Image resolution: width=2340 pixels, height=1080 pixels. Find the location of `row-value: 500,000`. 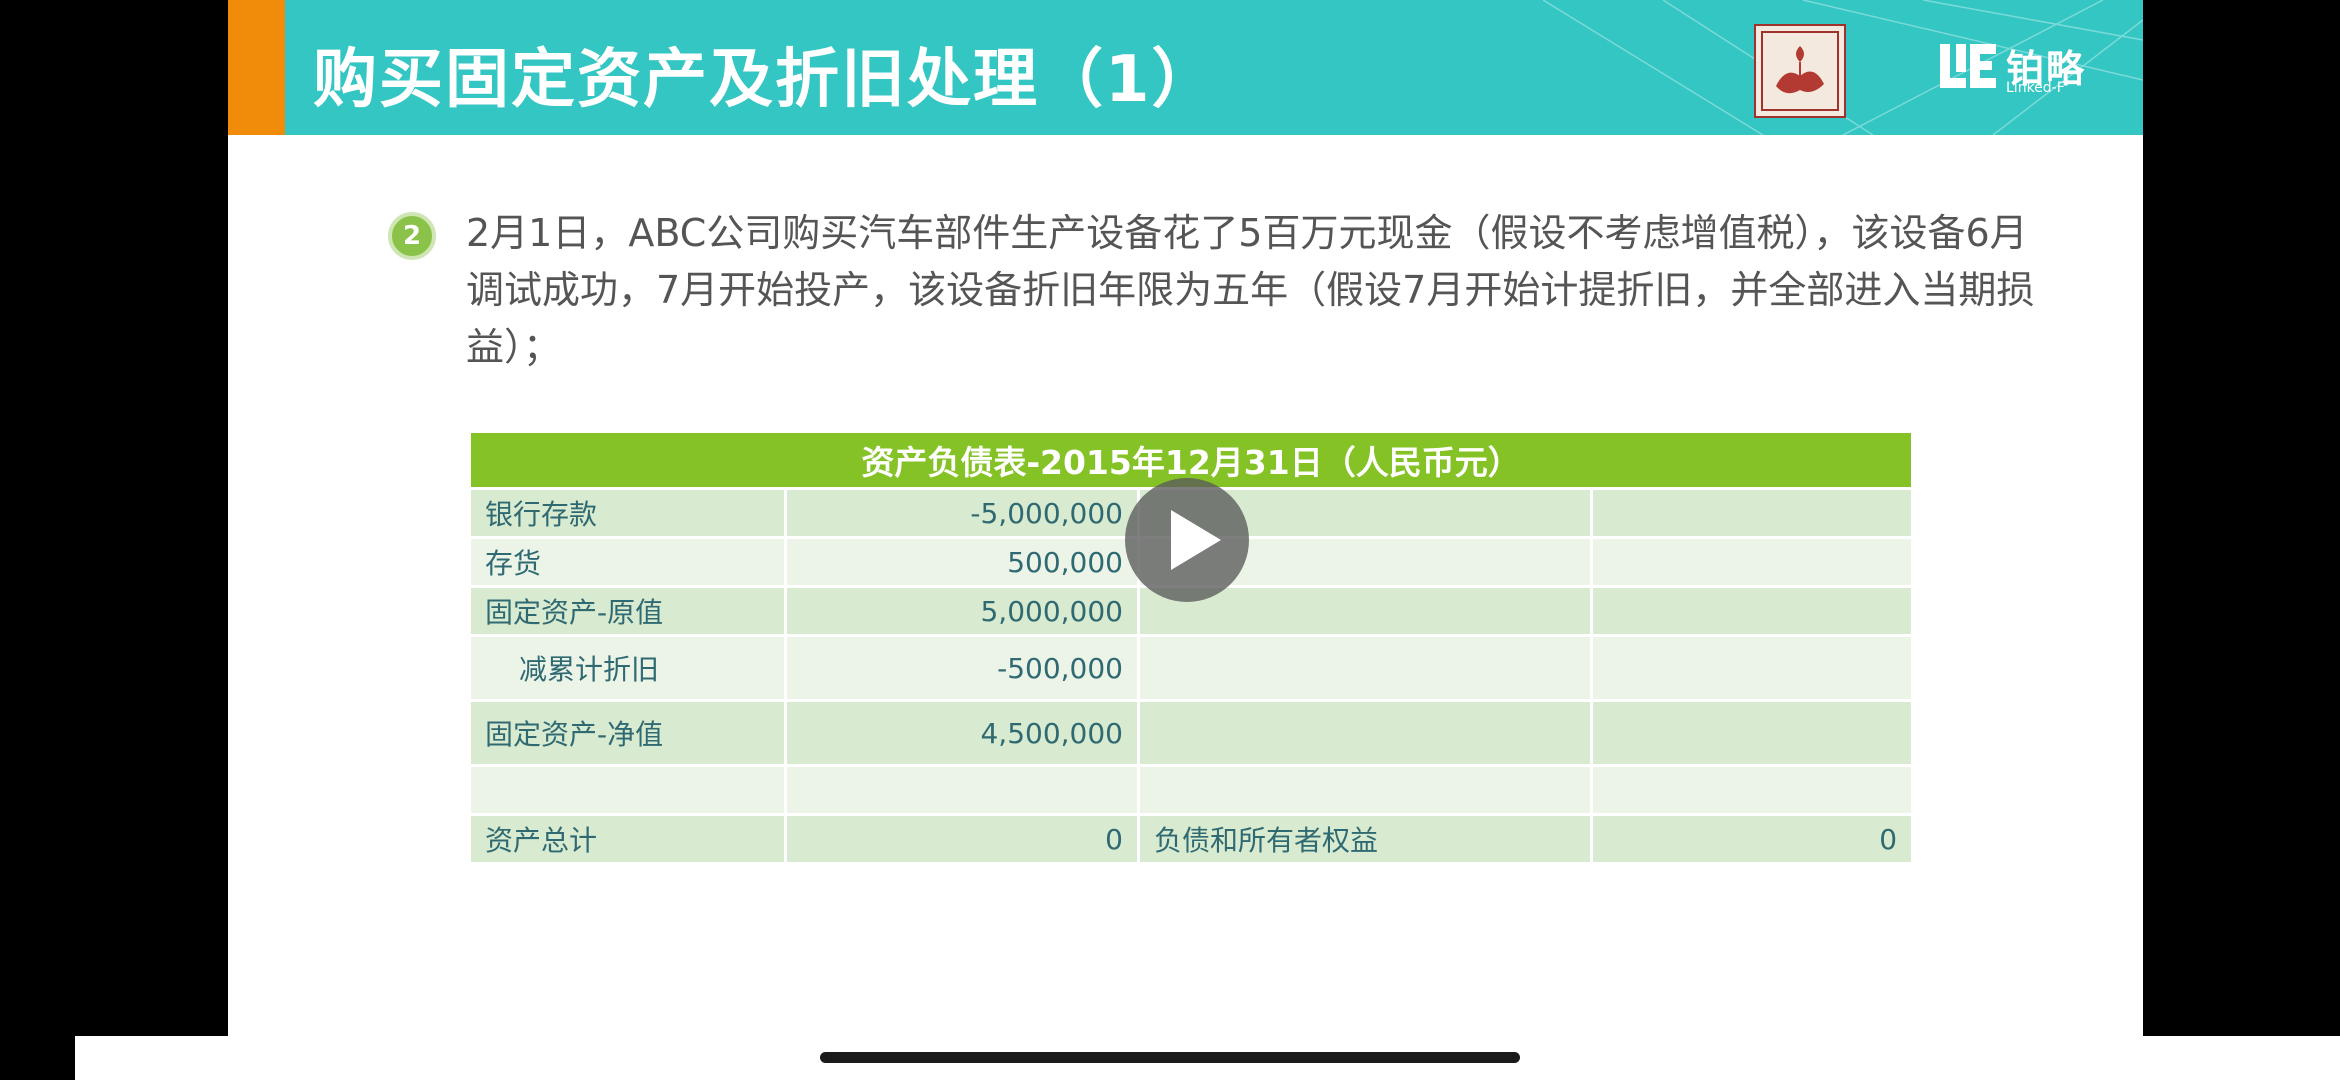

row-value: 500,000 is located at coordinates (962, 562).